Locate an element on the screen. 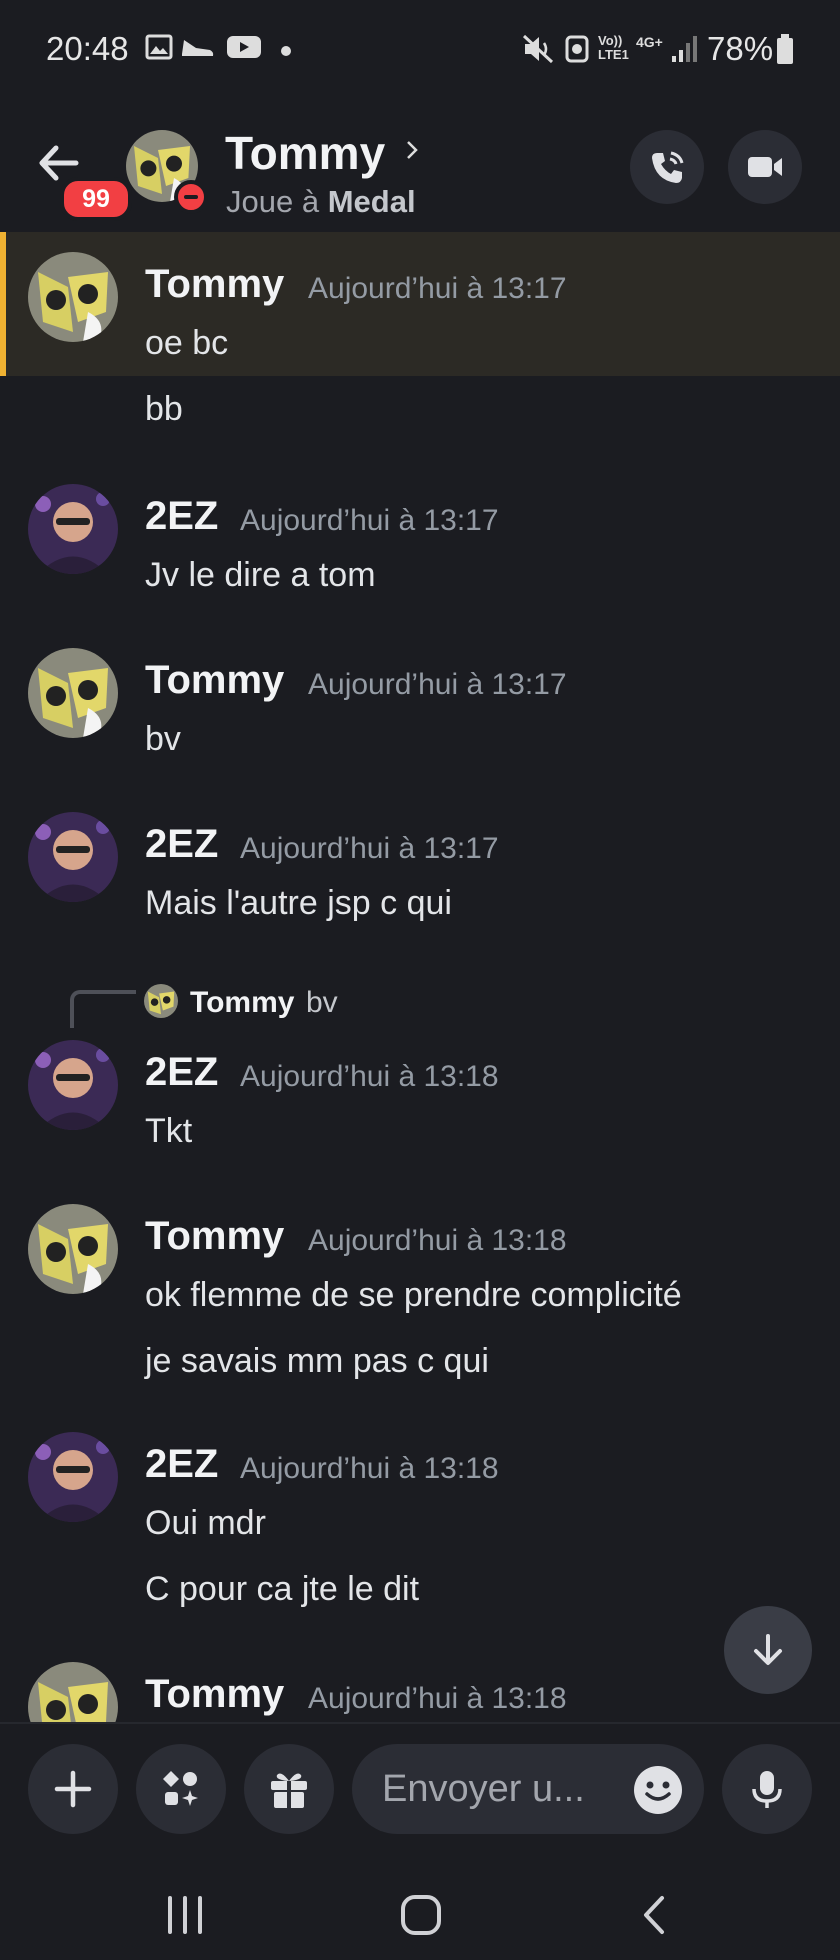 The image size is (840, 1960). network-type-label: 4G+ is located at coordinates (649, 42).